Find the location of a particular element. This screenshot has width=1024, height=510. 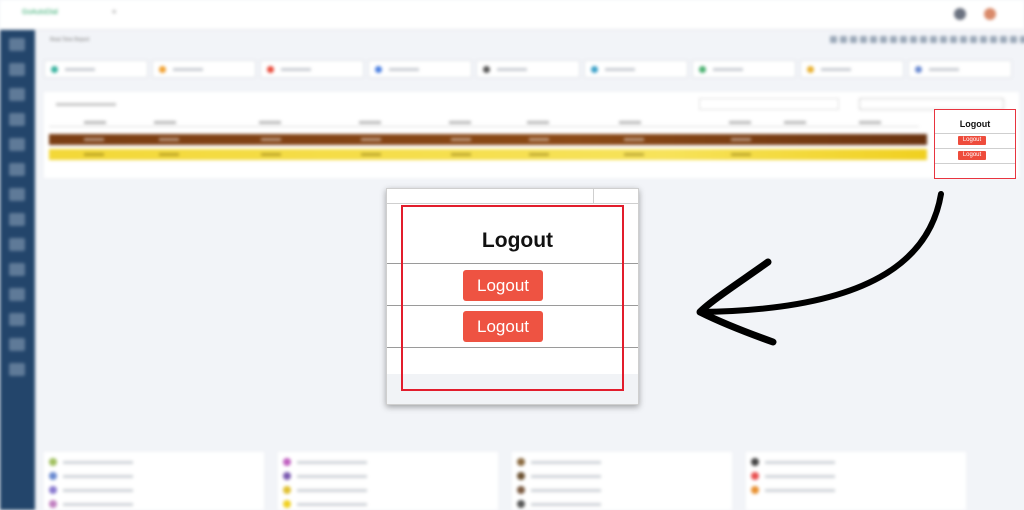

logout-column-highlight: Logout Logout Logout is located at coordinates (975, 144).